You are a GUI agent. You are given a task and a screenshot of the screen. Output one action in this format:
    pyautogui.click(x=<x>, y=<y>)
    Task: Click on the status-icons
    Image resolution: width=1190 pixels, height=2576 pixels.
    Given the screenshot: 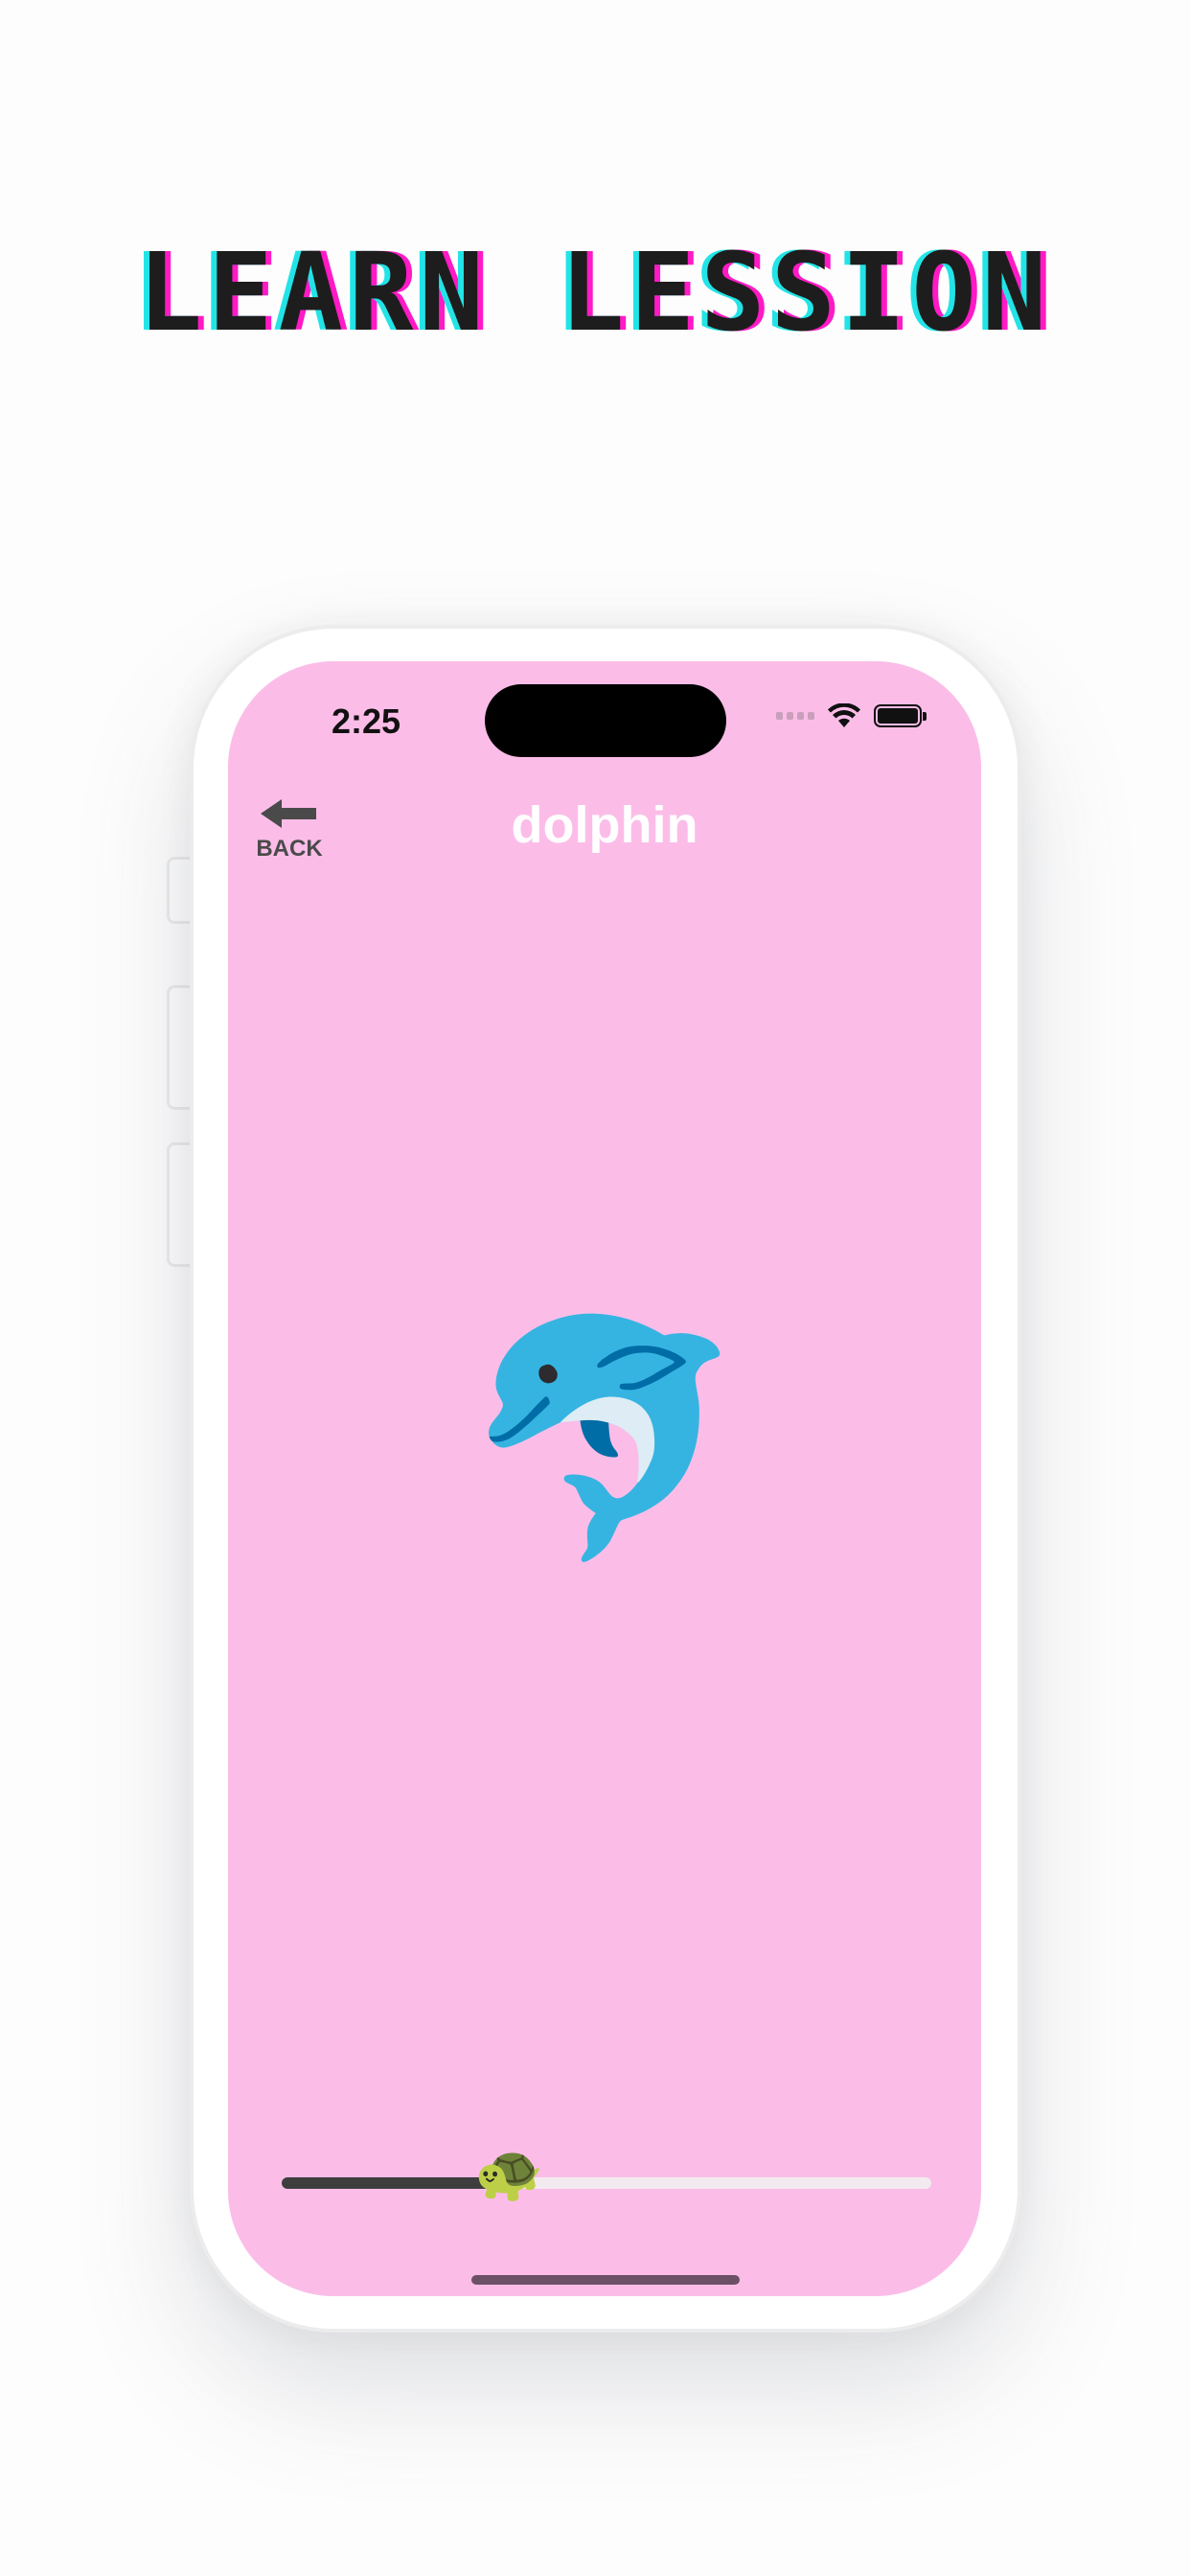 What is the action you would take?
    pyautogui.click(x=852, y=715)
    